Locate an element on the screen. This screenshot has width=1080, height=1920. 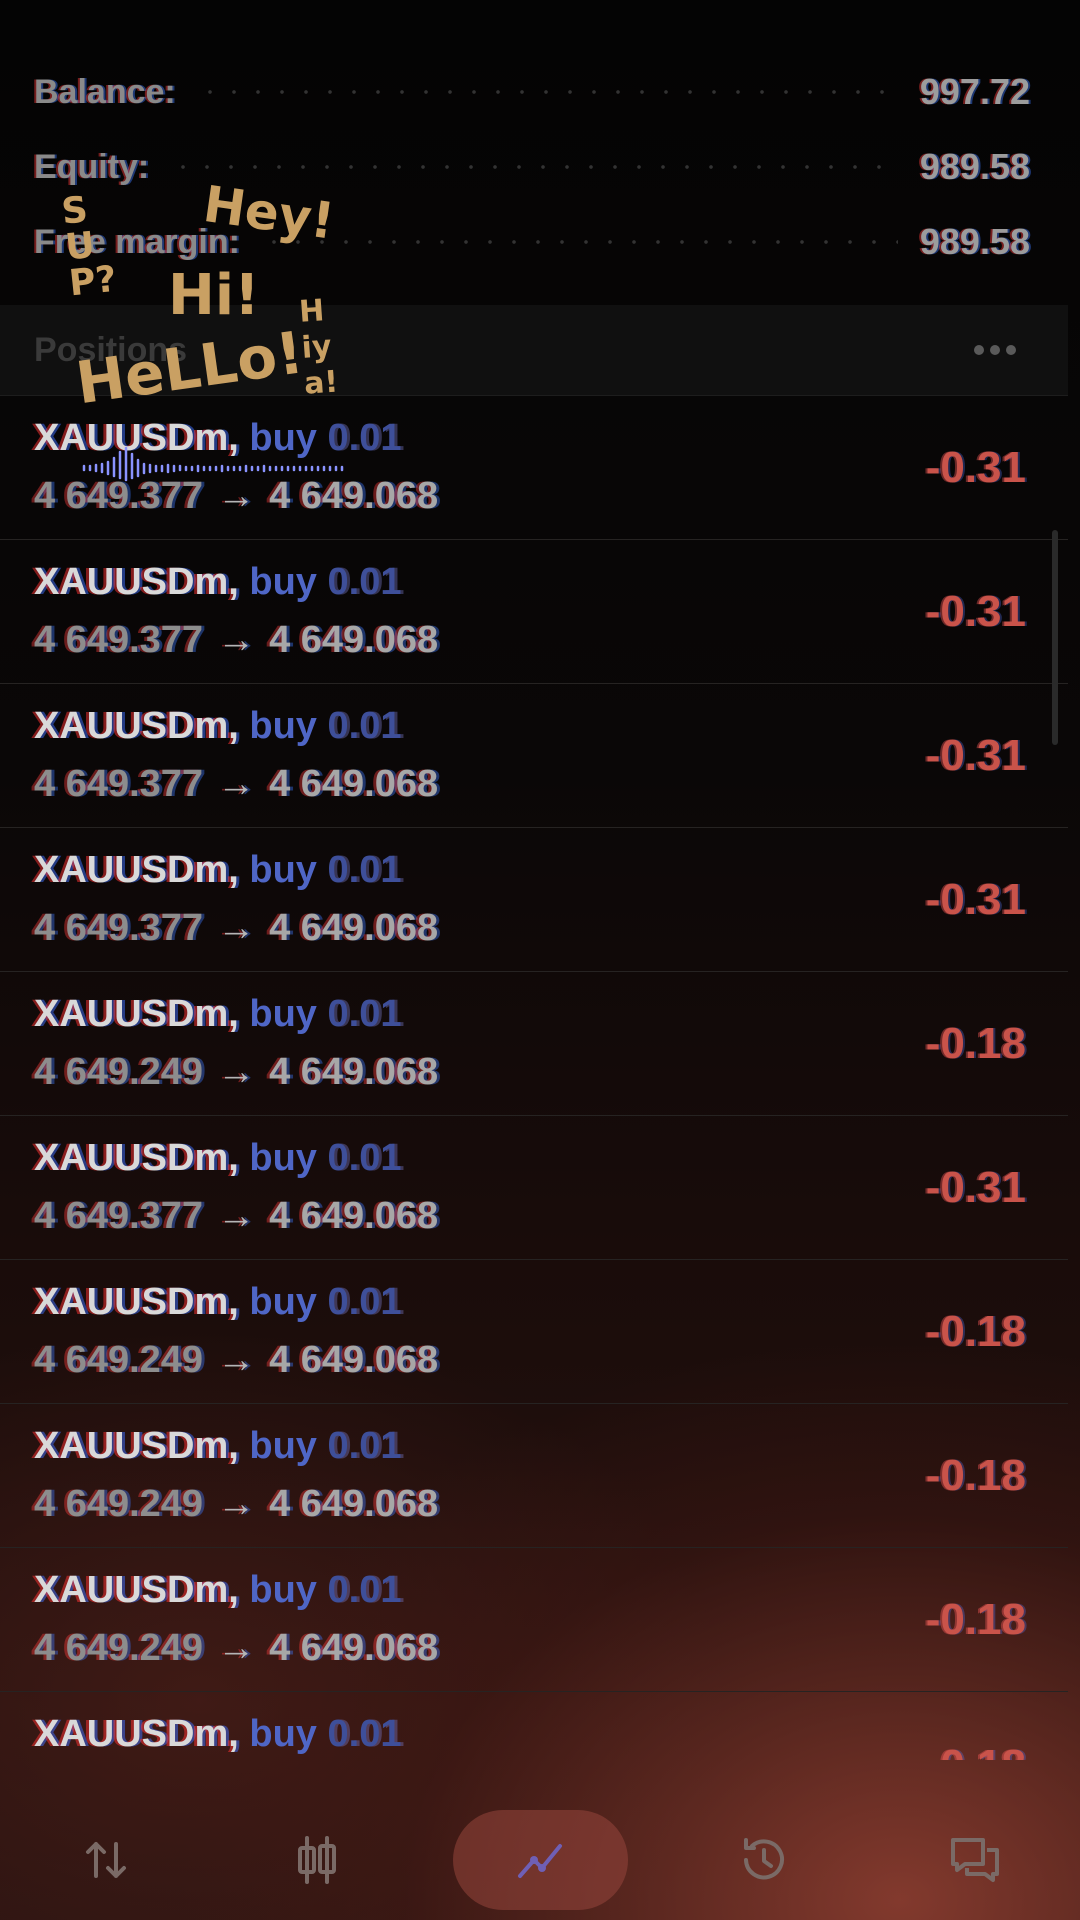
nav-trade is located at coordinates (540, 1860).